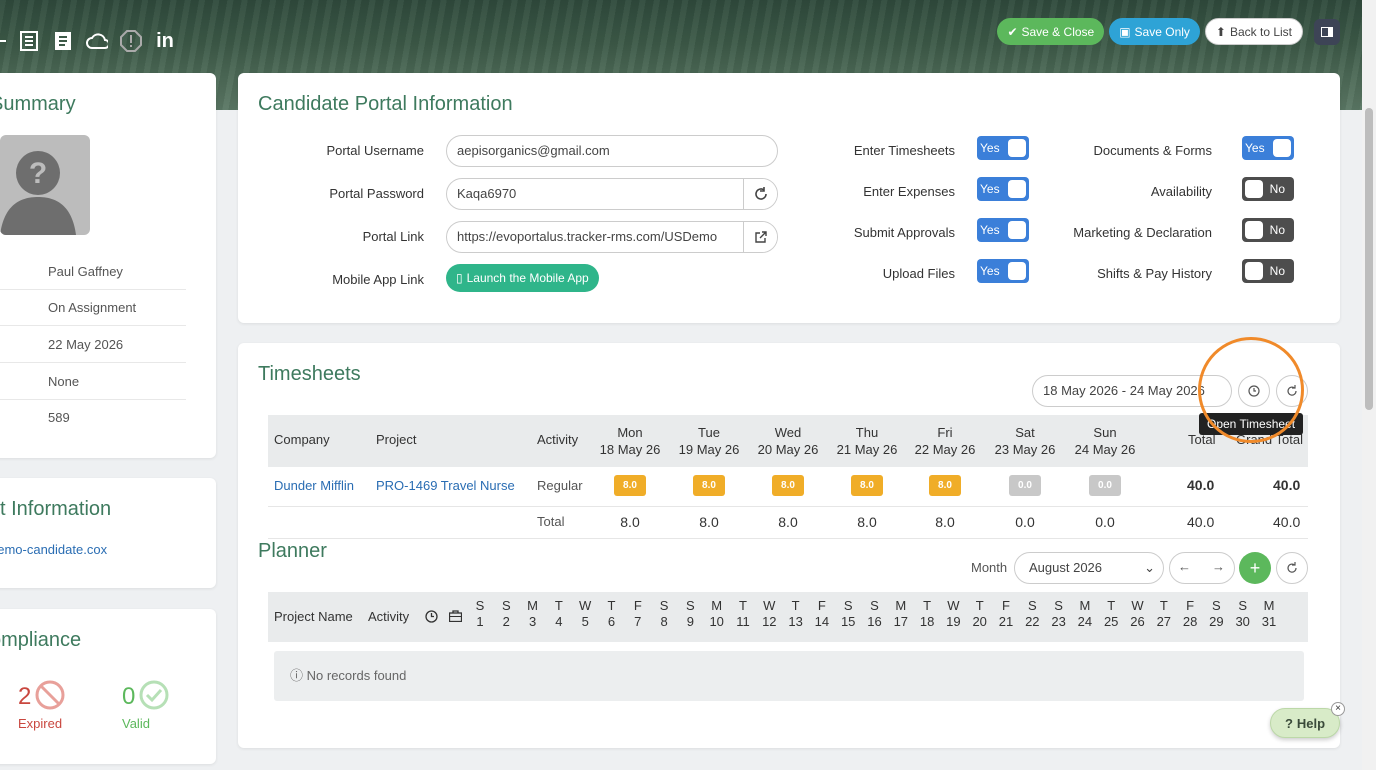 Image resolution: width=1376 pixels, height=770 pixels. I want to click on availability-toggle: No, so click(1268, 189).